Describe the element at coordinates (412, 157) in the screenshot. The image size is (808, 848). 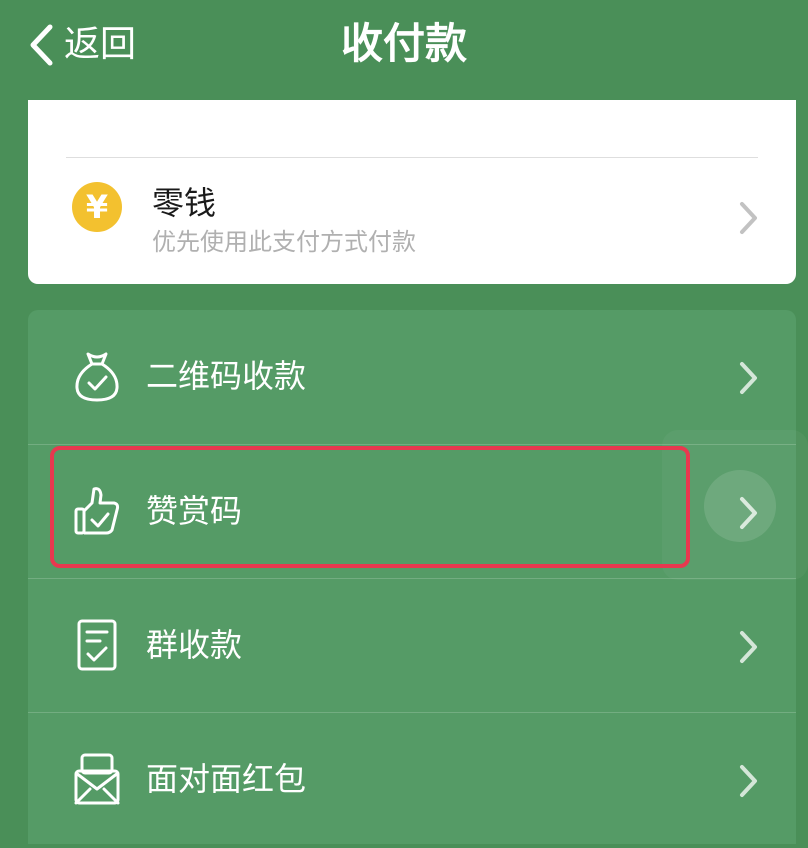
I see `card-divider` at that location.